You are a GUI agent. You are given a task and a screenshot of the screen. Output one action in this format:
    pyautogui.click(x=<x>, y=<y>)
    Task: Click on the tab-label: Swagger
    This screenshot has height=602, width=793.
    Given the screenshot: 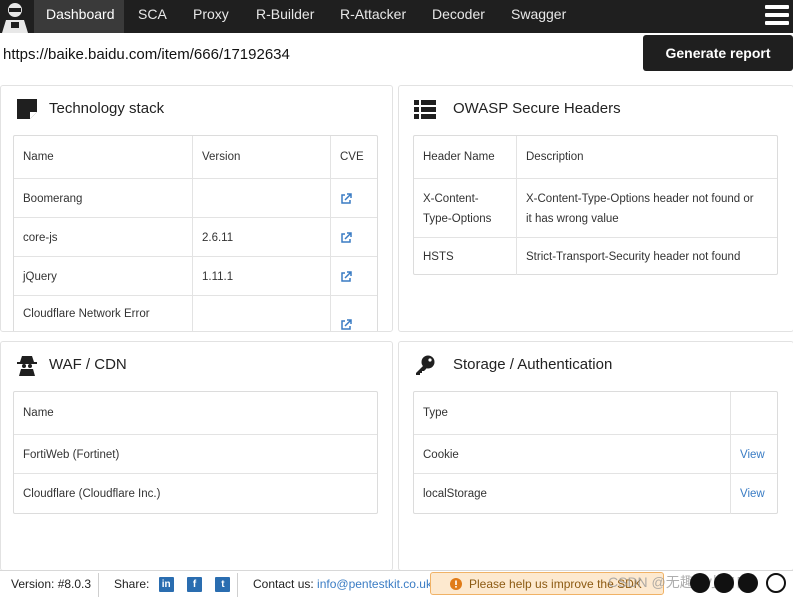 What is the action you would take?
    pyautogui.click(x=539, y=14)
    